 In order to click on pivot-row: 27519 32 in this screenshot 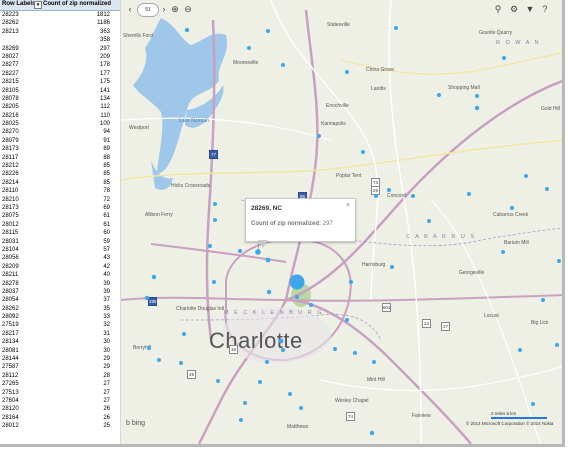, I will do `click(60, 325)`.